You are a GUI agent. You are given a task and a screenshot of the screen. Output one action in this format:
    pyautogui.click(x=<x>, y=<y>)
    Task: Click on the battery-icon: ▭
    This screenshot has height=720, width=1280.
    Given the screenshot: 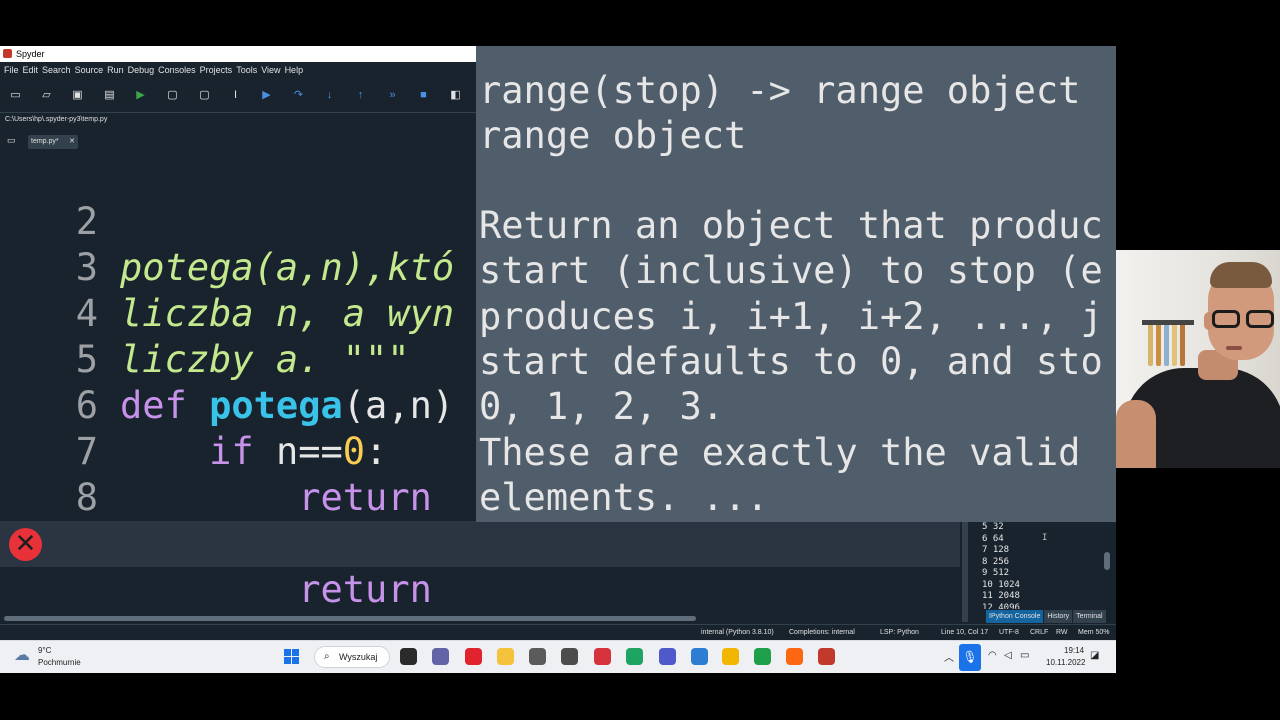 What is the action you would take?
    pyautogui.click(x=1024, y=655)
    